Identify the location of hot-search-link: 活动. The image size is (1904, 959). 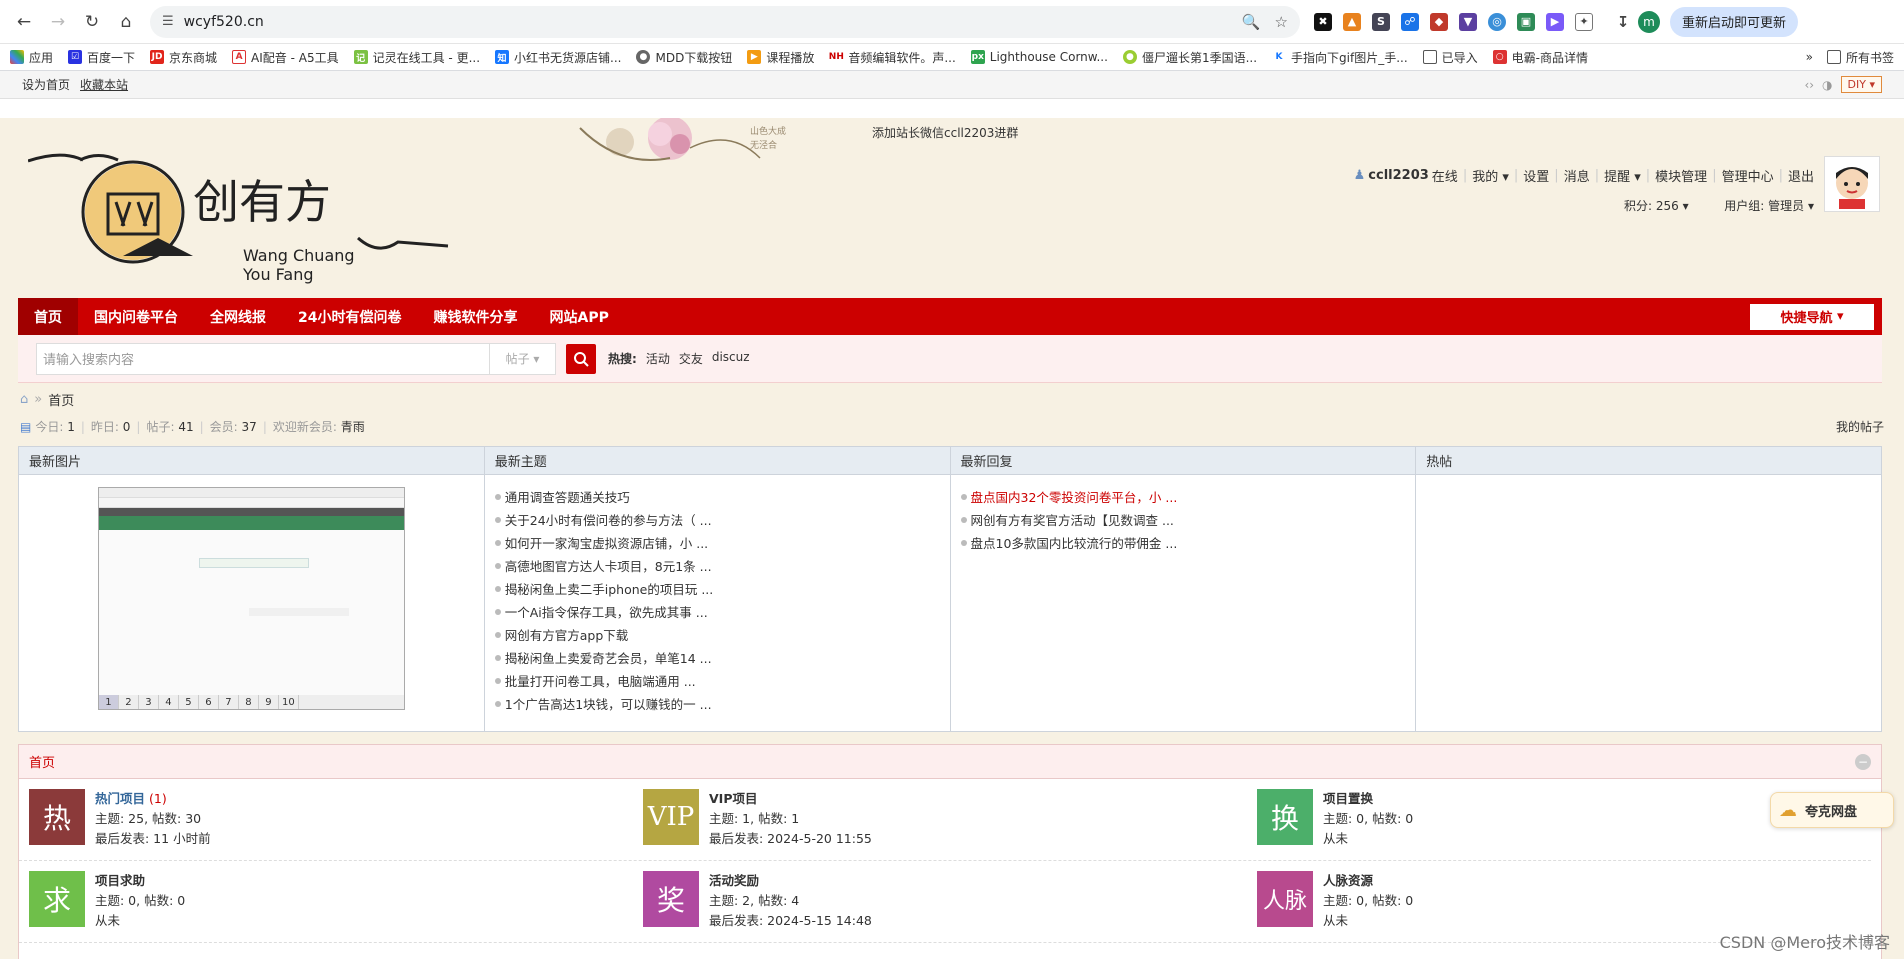
(658, 358).